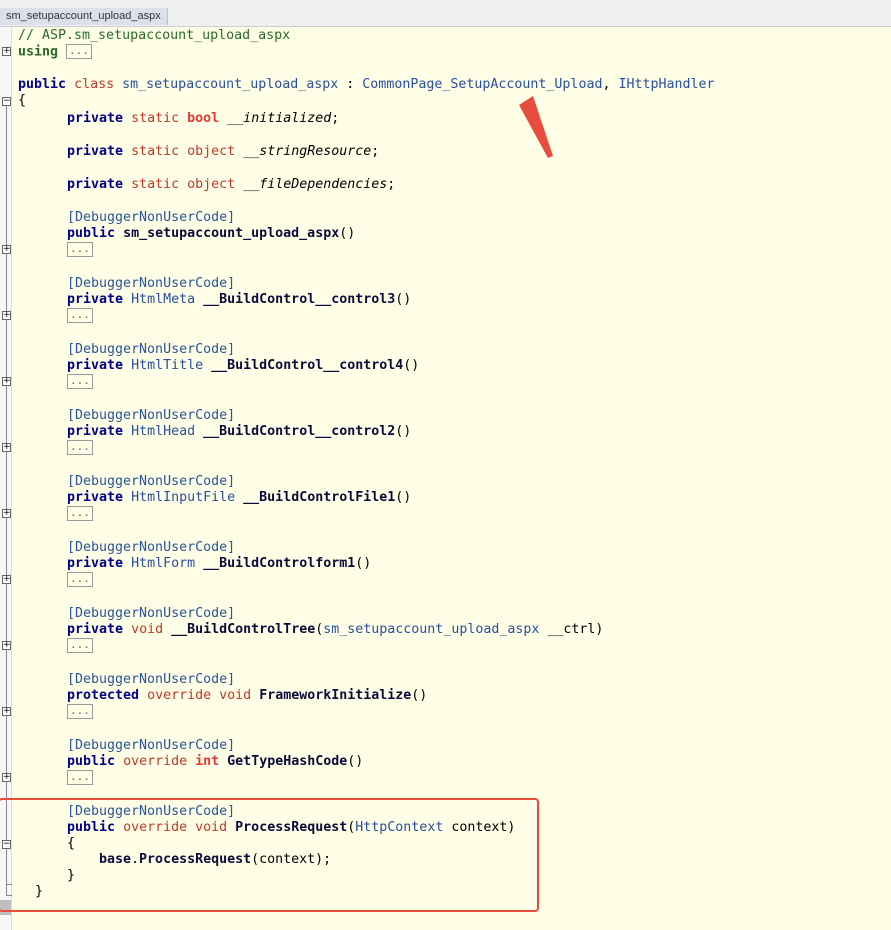 Image resolution: width=891 pixels, height=930 pixels. What do you see at coordinates (154, 35) in the screenshot?
I see `comment-line: // ASP.sm_setupaccount_upload_aspx` at bounding box center [154, 35].